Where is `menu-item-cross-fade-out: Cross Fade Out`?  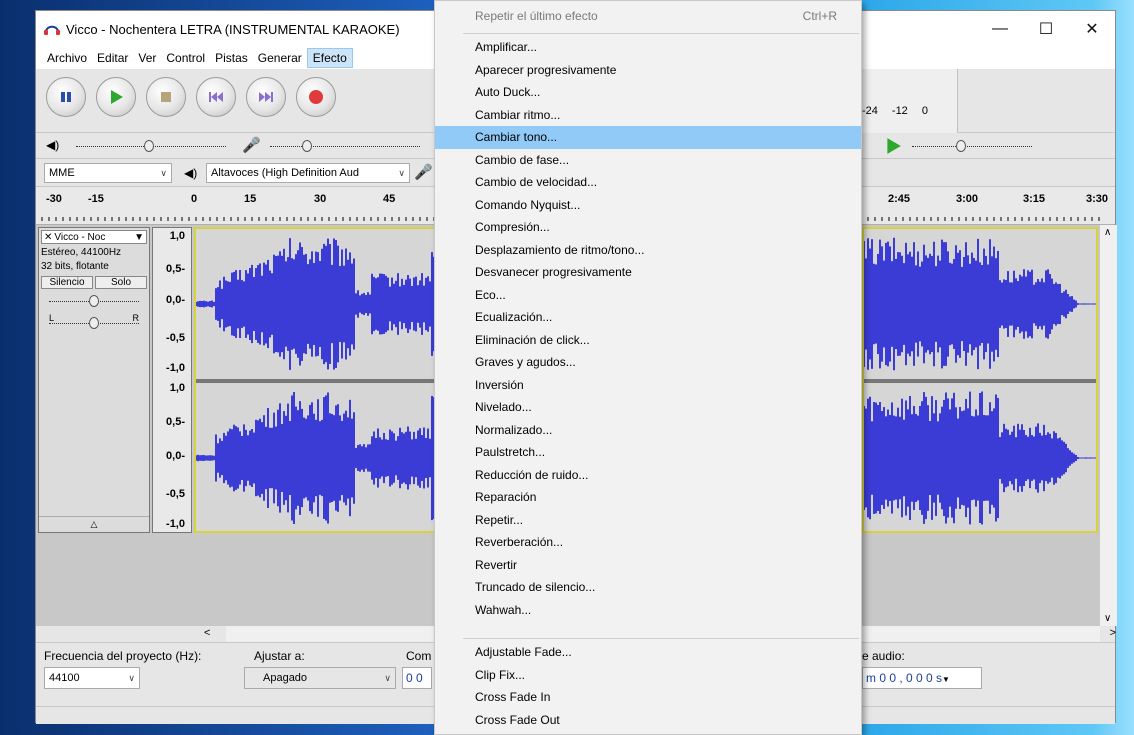 menu-item-cross-fade-out: Cross Fade Out is located at coordinates (648, 720).